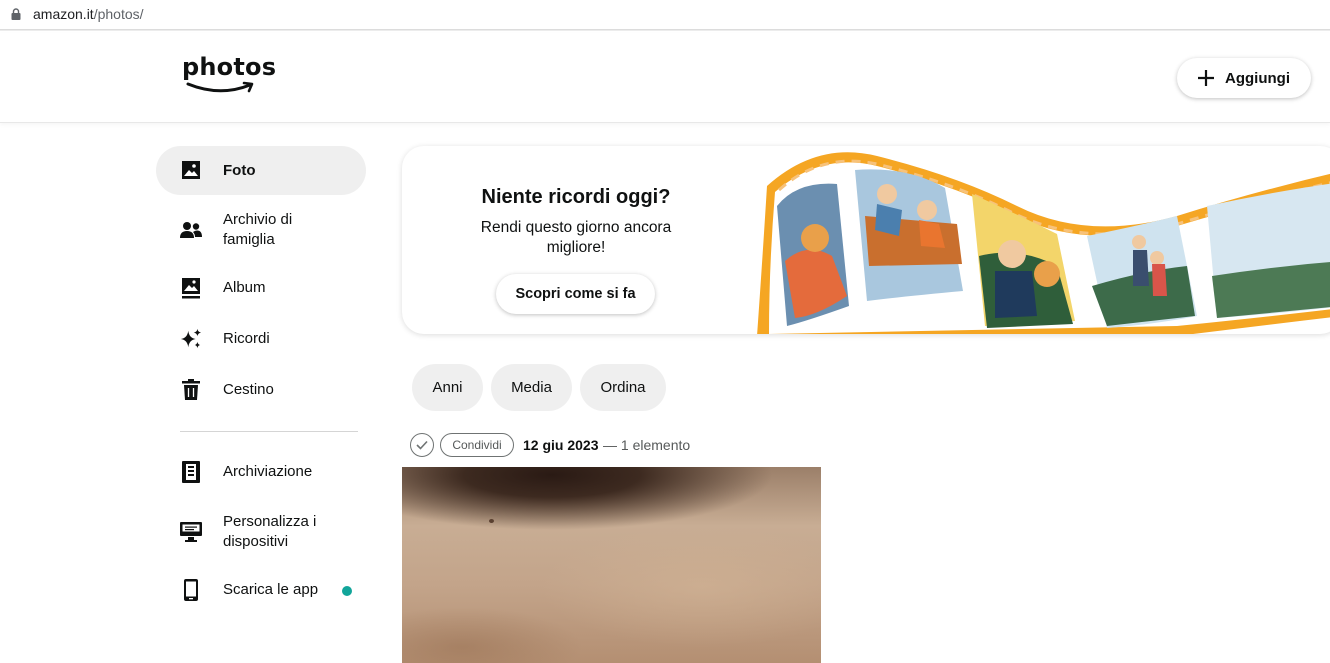 The image size is (1330, 663). What do you see at coordinates (269, 431) in the screenshot?
I see `sidebar-divider` at bounding box center [269, 431].